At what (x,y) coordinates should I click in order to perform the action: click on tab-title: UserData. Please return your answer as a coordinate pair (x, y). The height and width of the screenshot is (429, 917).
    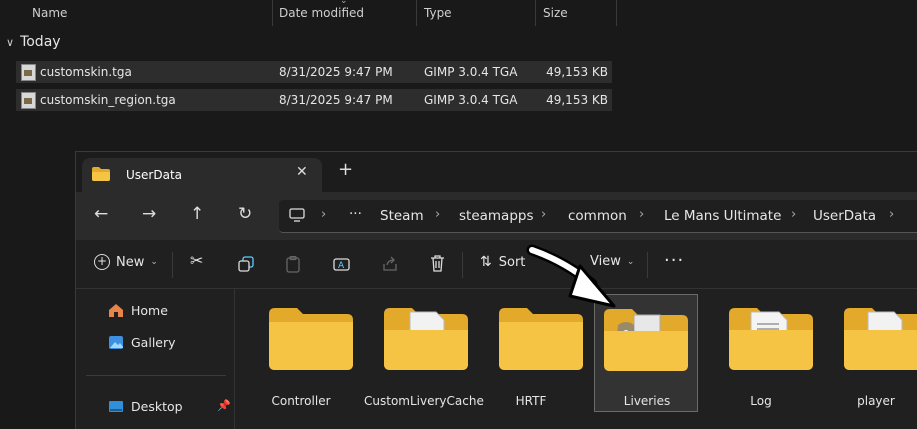
    Looking at the image, I should click on (154, 175).